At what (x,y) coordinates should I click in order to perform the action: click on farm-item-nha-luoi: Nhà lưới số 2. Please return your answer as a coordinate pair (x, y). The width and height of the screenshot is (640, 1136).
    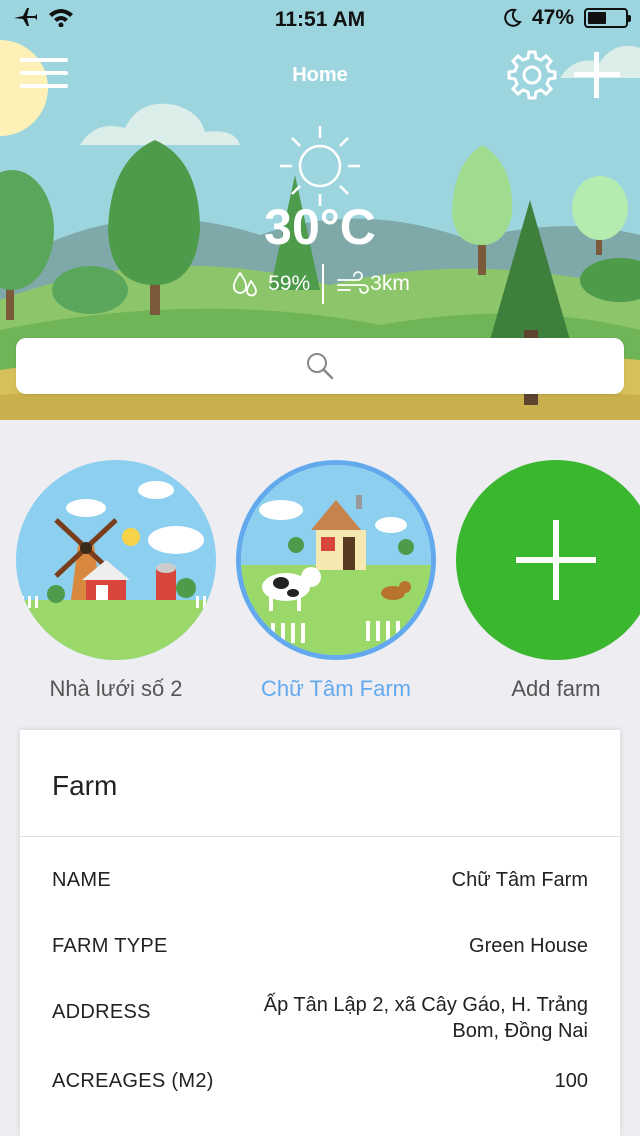
    Looking at the image, I should click on (116, 581).